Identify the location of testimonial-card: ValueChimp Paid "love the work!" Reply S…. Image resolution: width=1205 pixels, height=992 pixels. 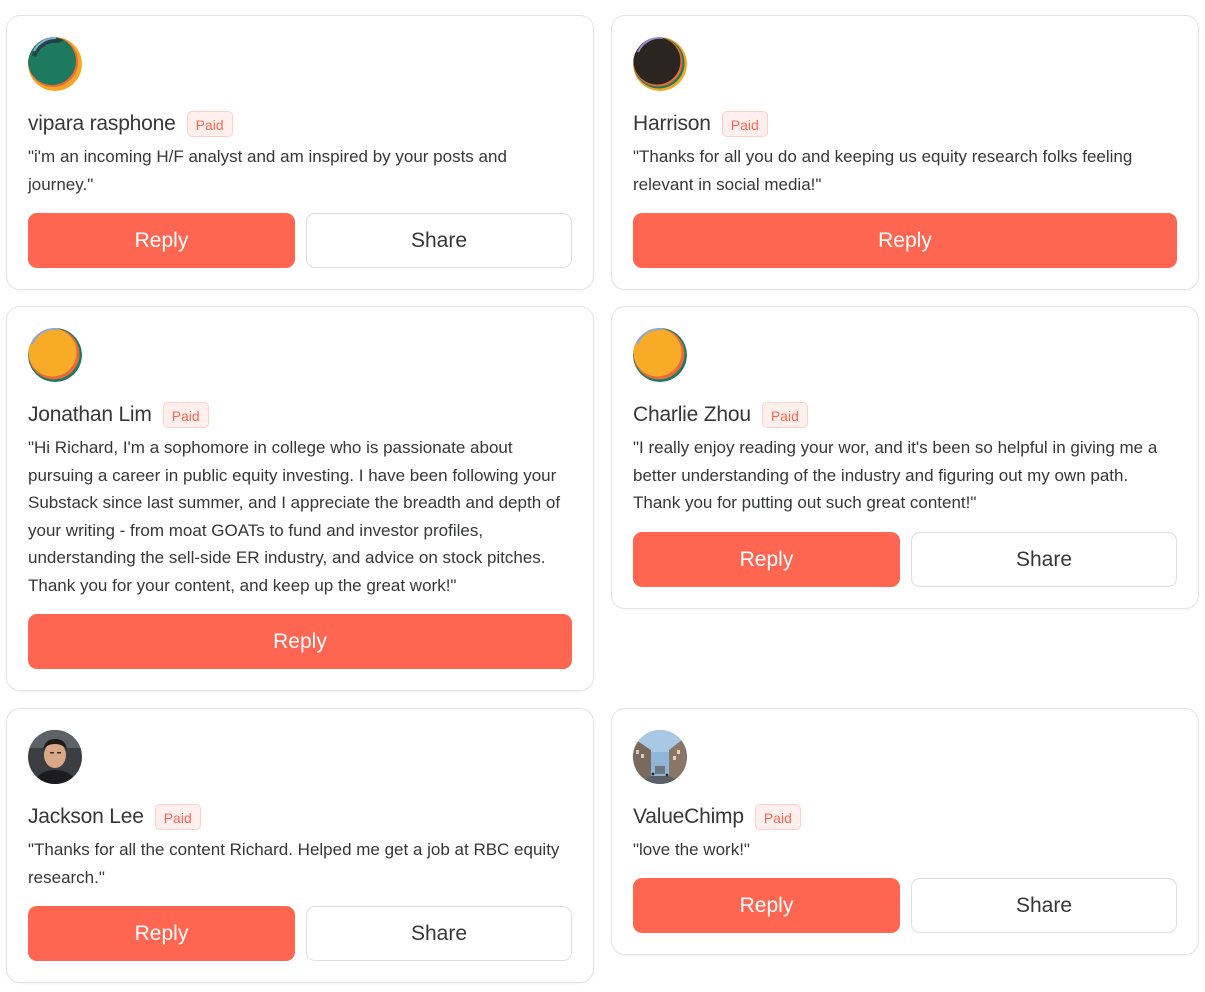
(905, 831).